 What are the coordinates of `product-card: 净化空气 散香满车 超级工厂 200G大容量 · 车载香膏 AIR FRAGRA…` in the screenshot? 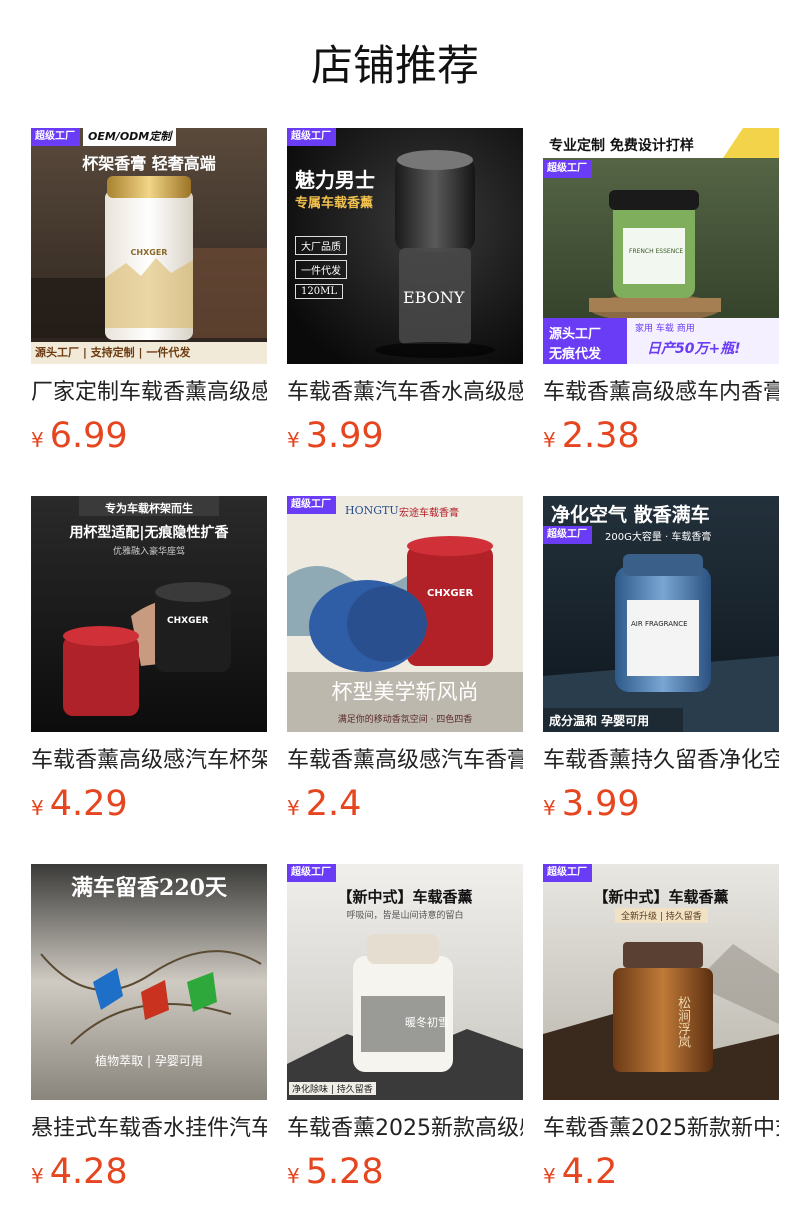 It's located at (661, 666).